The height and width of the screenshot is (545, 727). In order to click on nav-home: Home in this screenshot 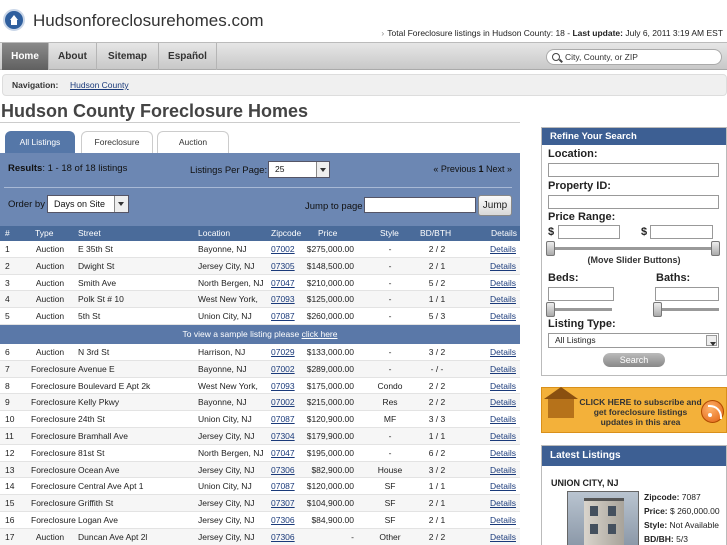, I will do `click(25, 56)`.